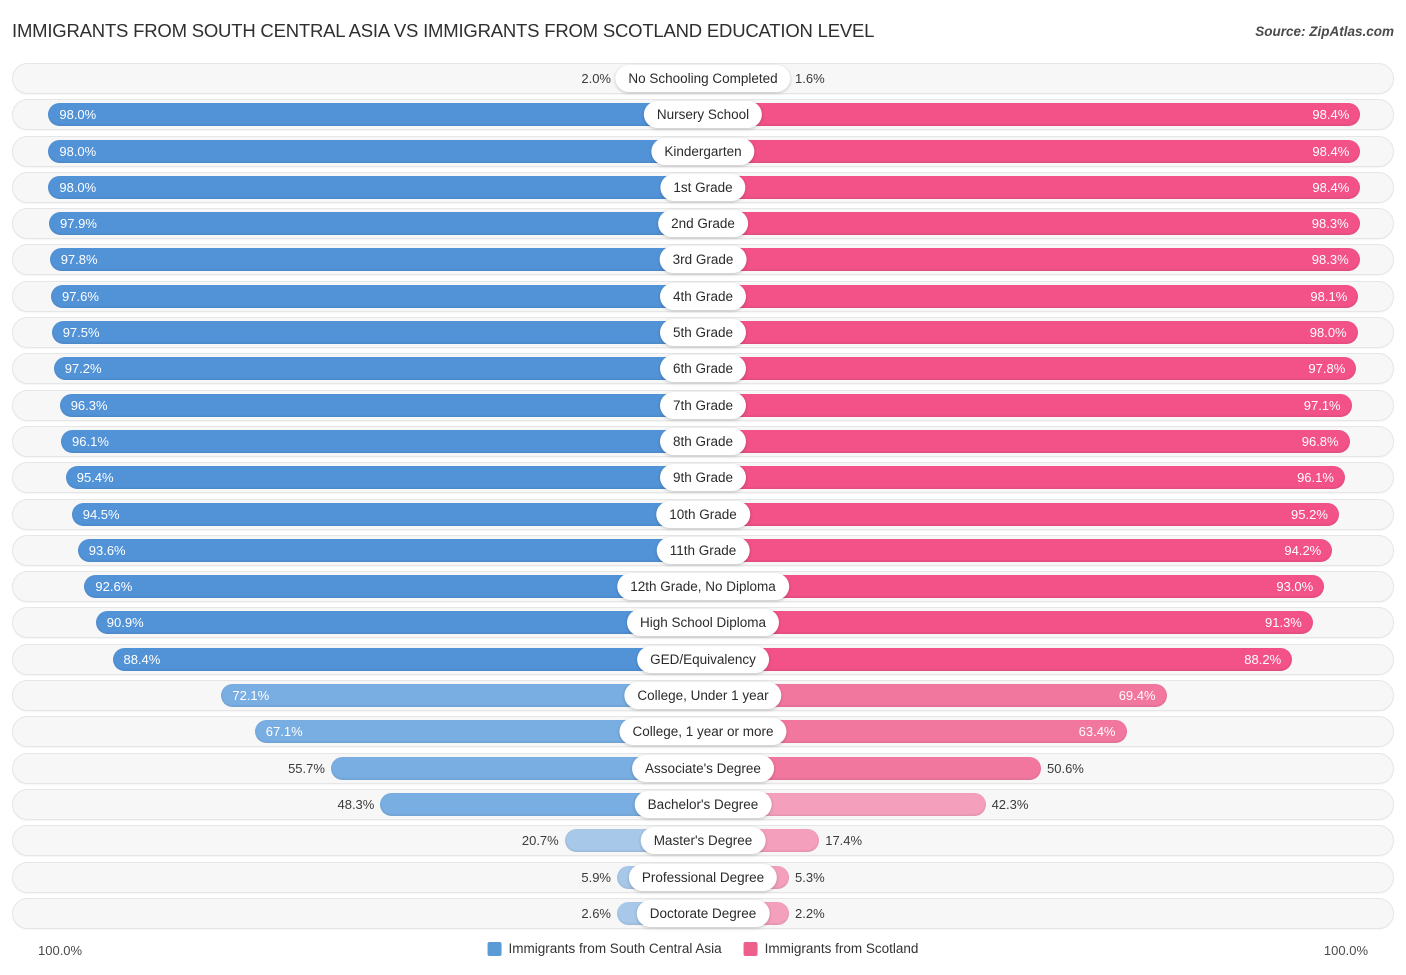 Image resolution: width=1406 pixels, height=975 pixels. Describe the element at coordinates (844, 841) in the screenshot. I see `value-label-right: 17.4%` at that location.